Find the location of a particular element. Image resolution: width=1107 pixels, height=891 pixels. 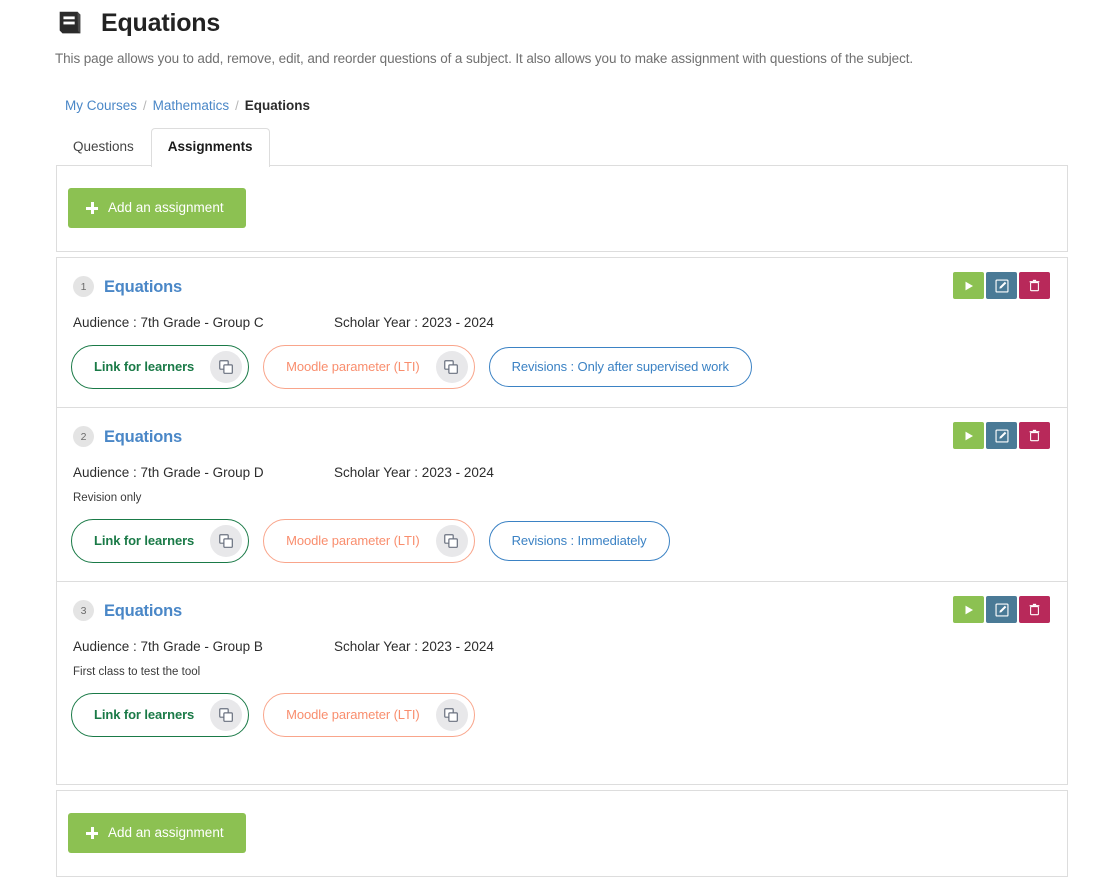

add-assignment-button-top: Add an assignment is located at coordinates (157, 208).